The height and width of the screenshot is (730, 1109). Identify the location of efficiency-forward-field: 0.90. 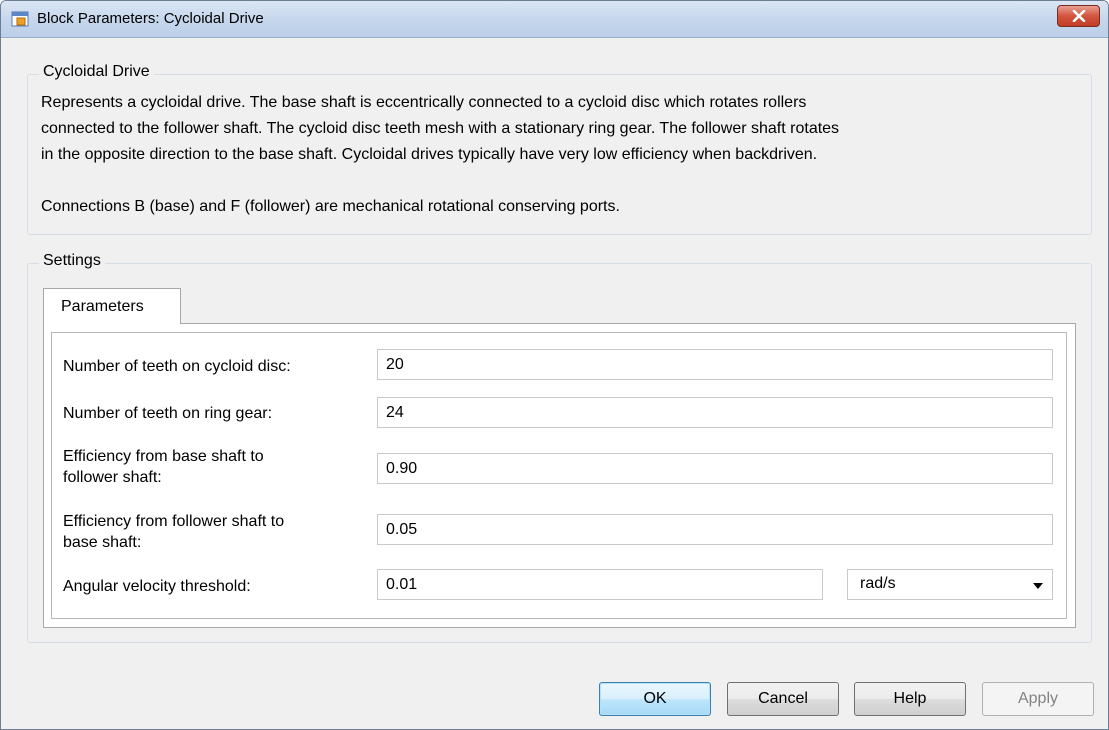
(715, 468).